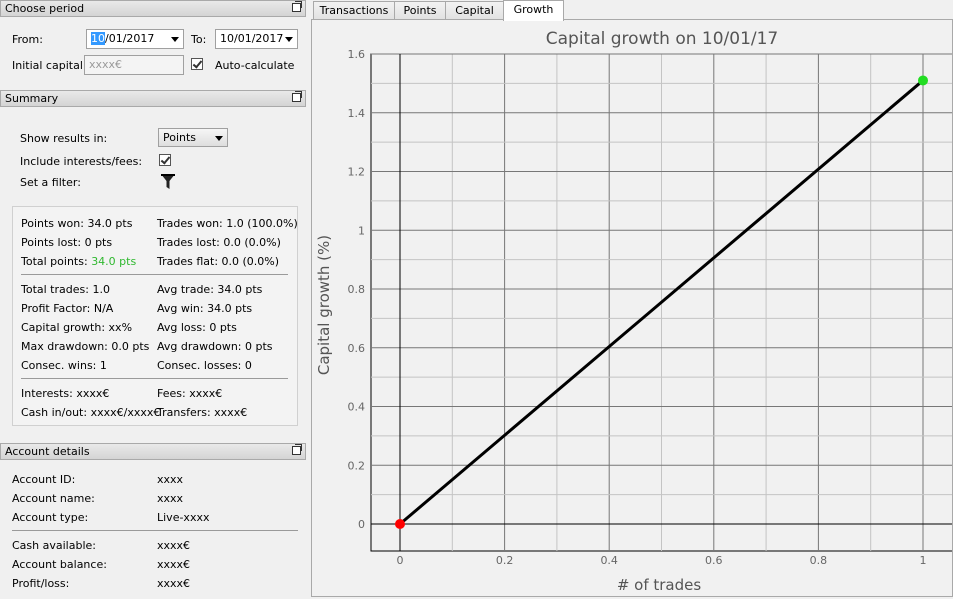 The image size is (953, 599). I want to click on x-tick-label: 0.6, so click(714, 560).